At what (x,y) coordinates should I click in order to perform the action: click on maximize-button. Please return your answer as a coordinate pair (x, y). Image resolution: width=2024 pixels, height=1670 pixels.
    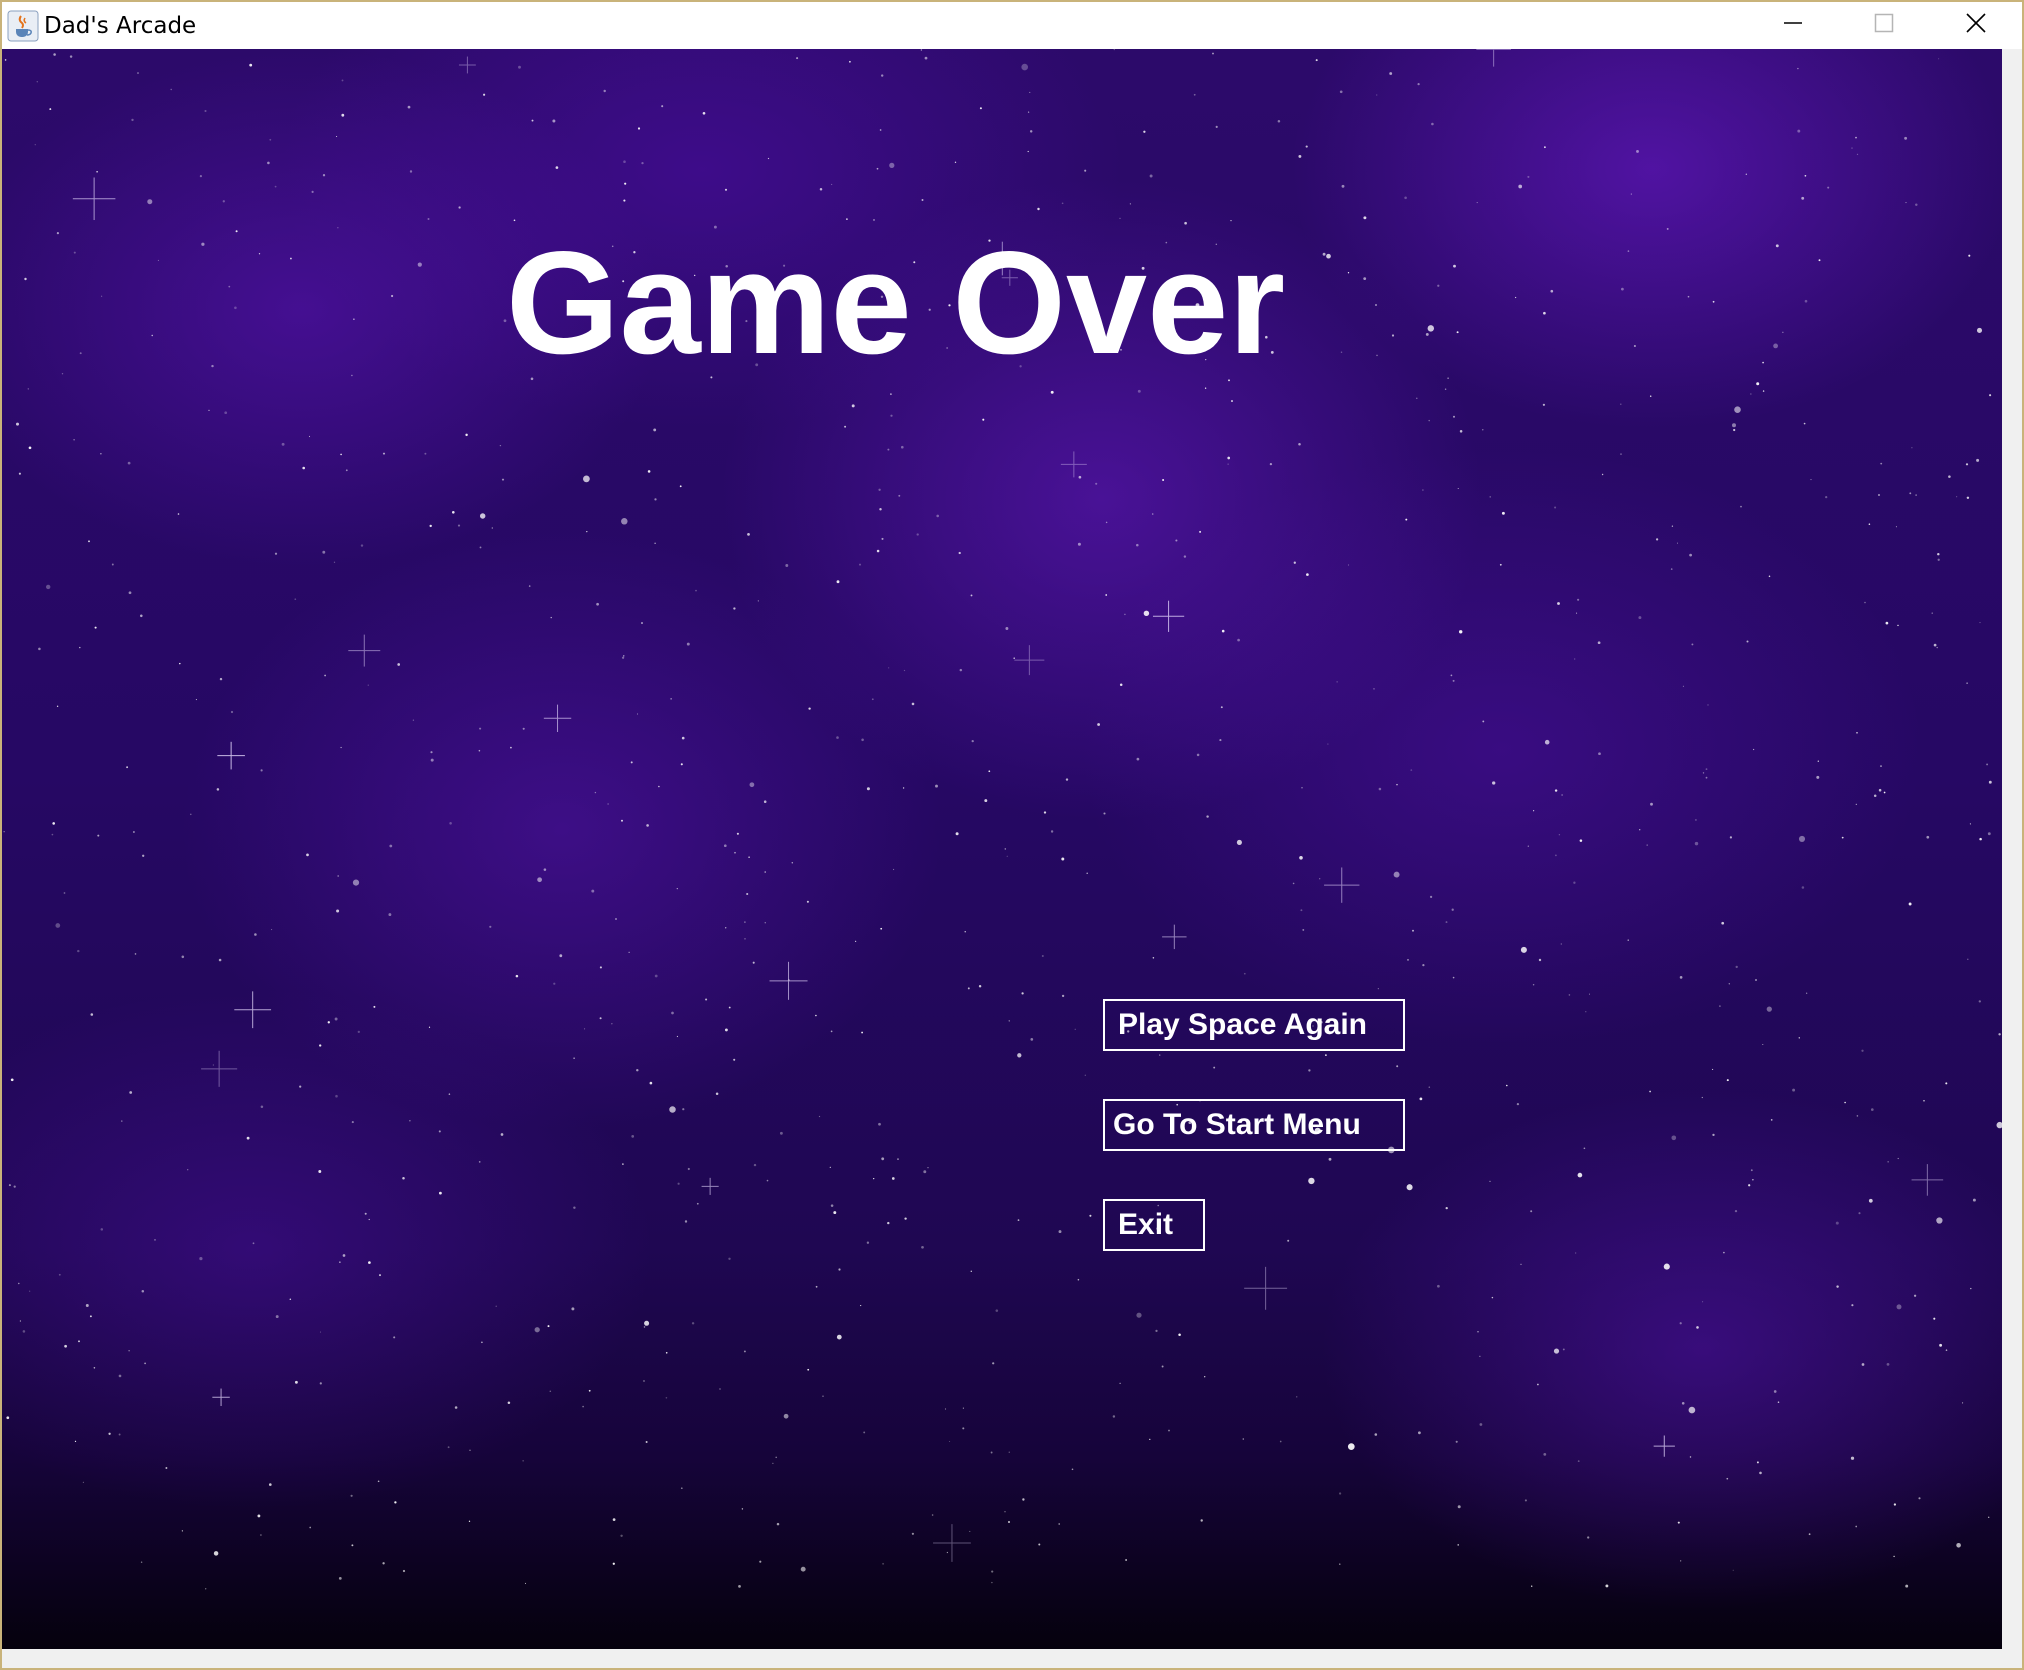
    Looking at the image, I should click on (1884, 25).